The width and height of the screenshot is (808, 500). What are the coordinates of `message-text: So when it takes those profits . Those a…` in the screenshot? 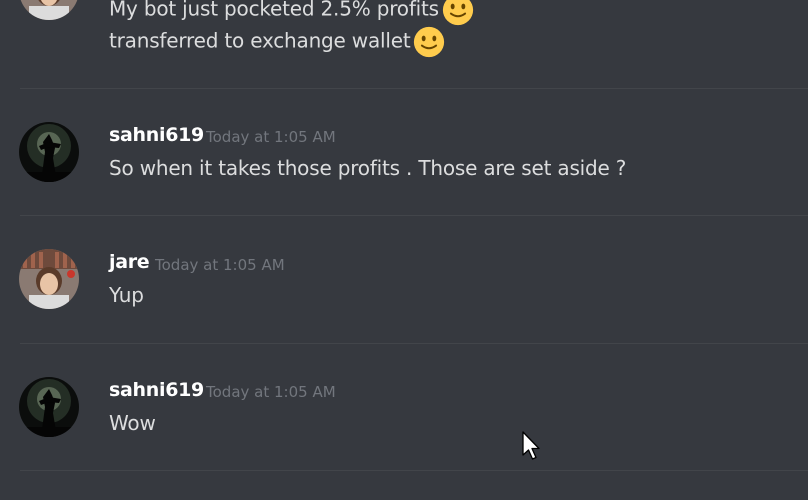 It's located at (368, 168).